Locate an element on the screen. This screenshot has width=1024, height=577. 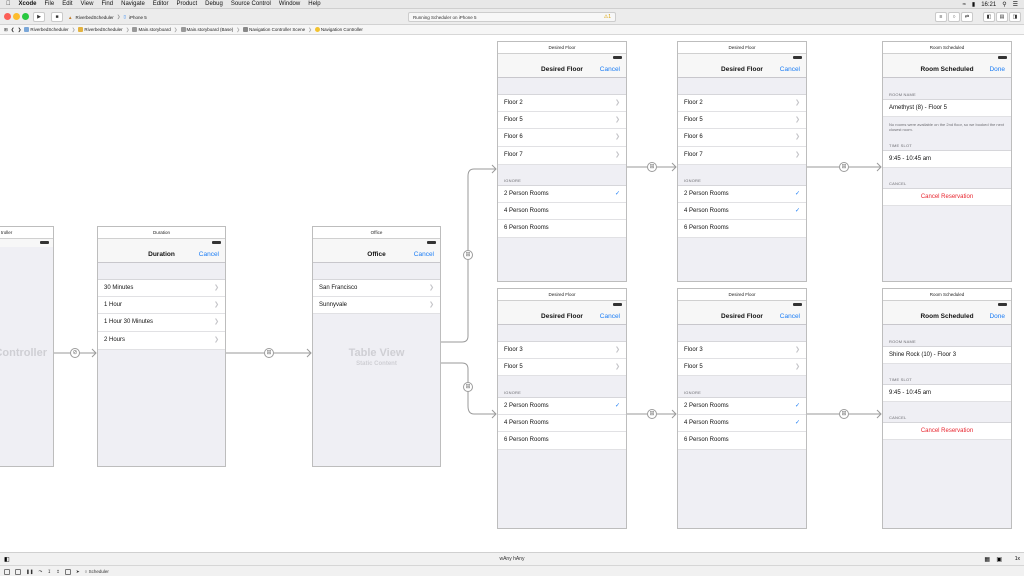
related-items-icon: ⊞ is located at coordinates (6, 30).